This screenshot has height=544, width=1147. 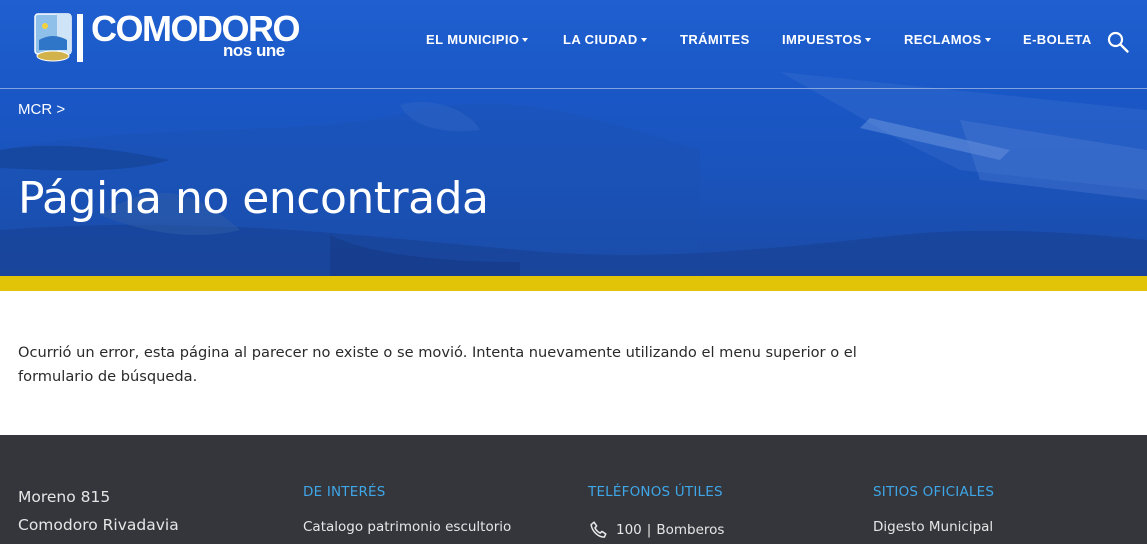 What do you see at coordinates (64, 497) in the screenshot?
I see `address-line: Moreno 815` at bounding box center [64, 497].